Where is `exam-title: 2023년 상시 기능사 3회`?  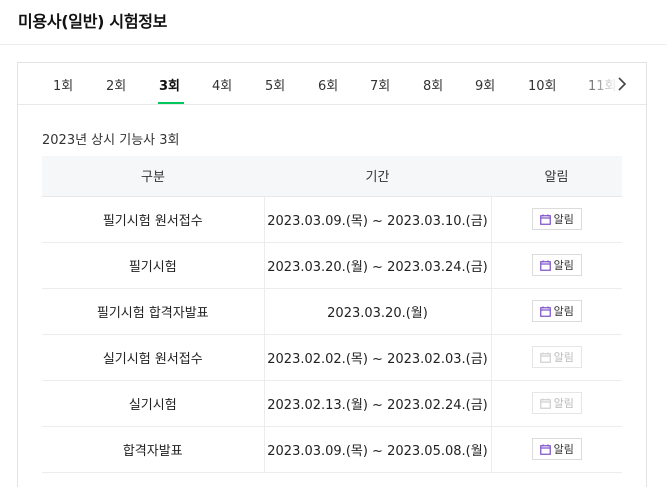 exam-title: 2023년 상시 기능사 3회 is located at coordinates (111, 140).